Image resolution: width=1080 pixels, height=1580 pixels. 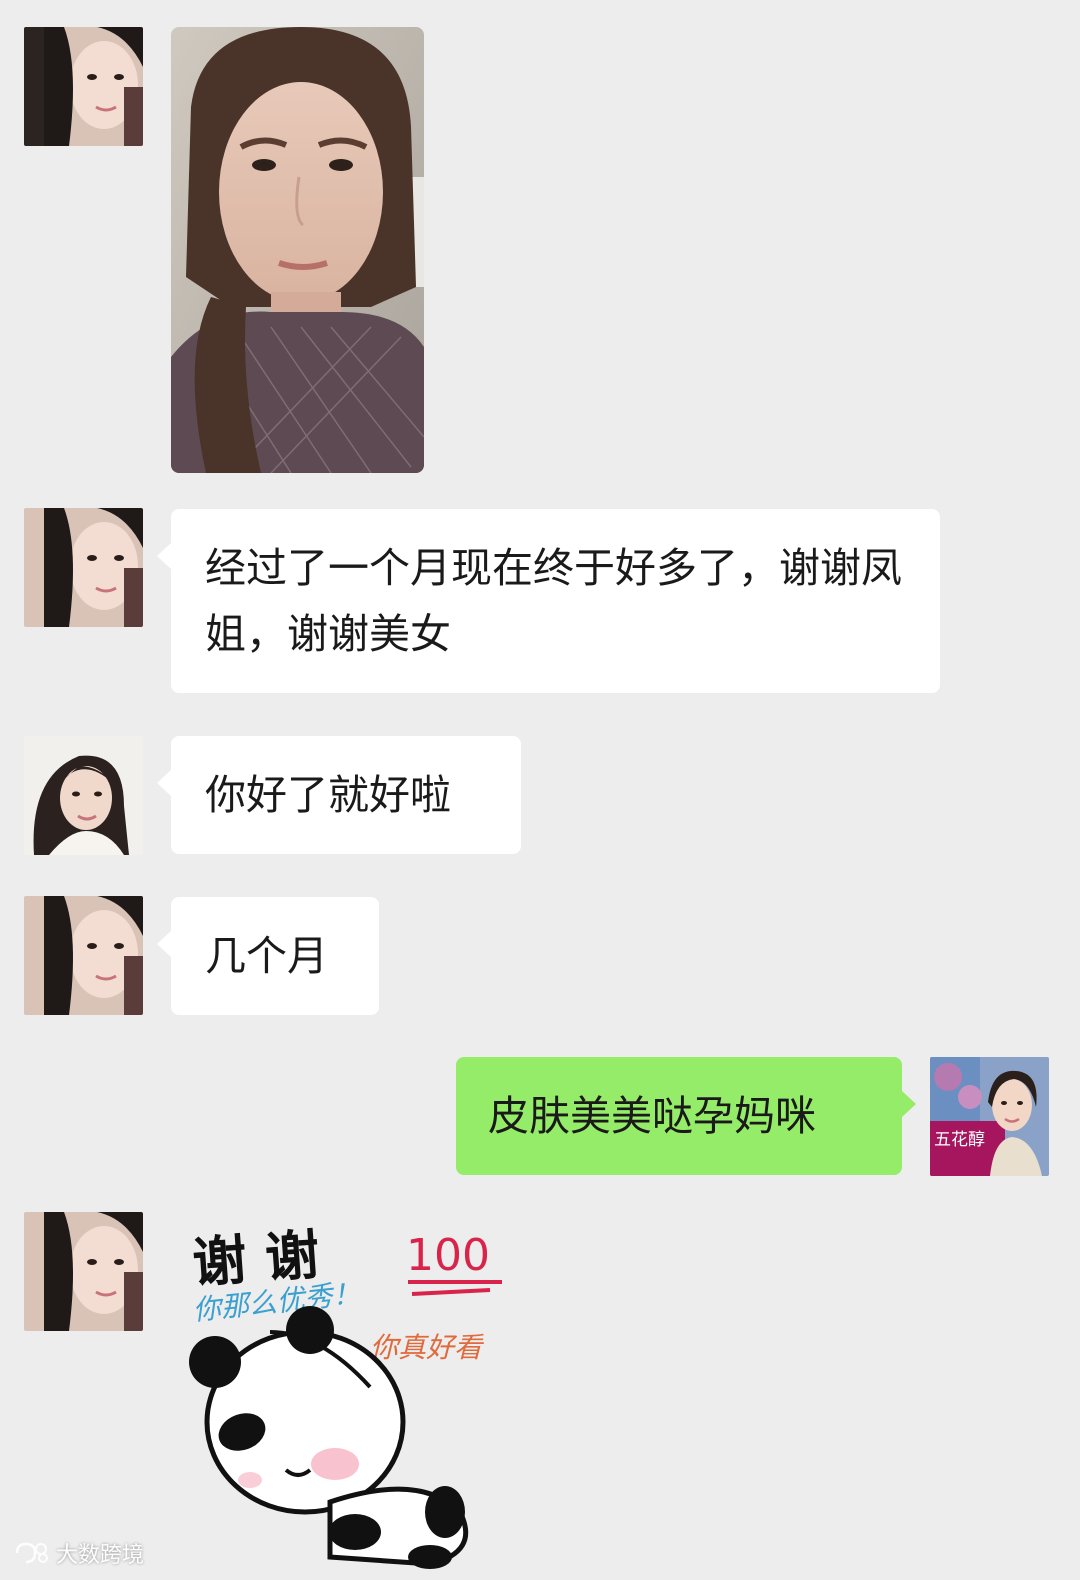 I want to click on message-bubble: 你好了就好啦, so click(x=339, y=795).